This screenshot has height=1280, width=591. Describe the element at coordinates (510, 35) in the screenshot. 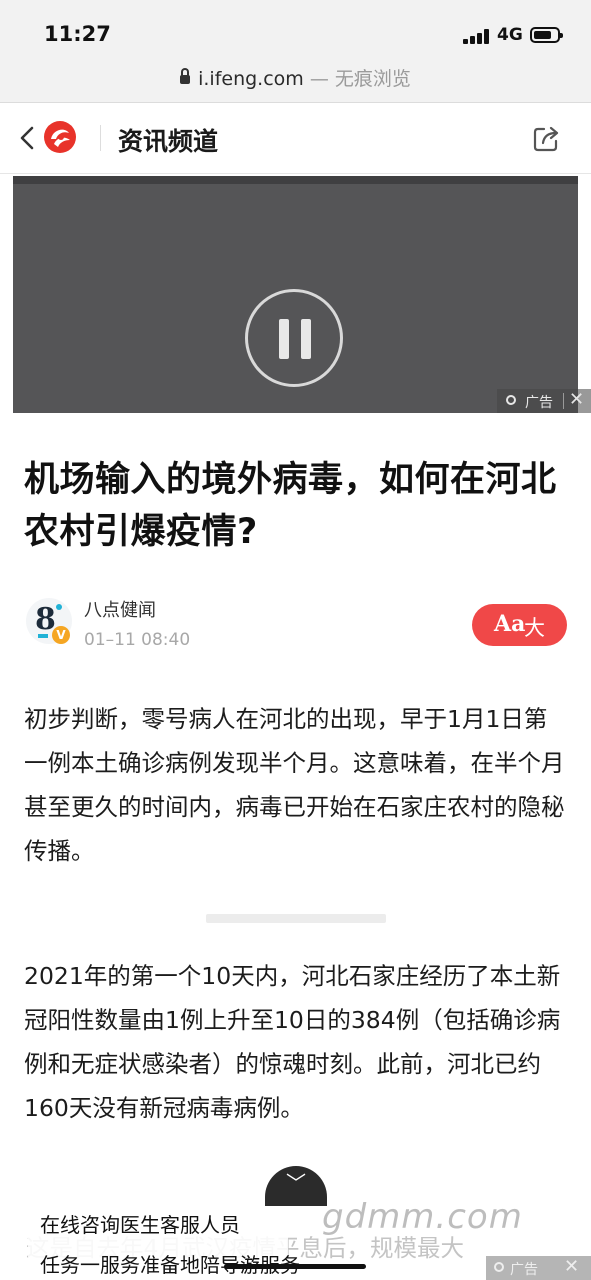

I see `network-type: 4G` at that location.